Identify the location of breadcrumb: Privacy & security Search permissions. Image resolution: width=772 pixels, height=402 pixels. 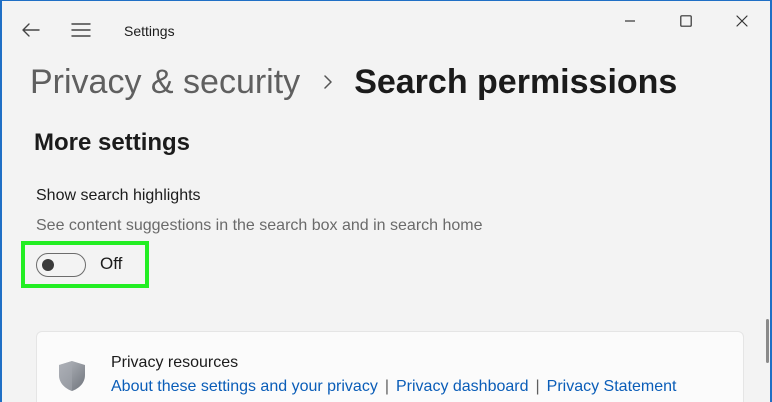
(353, 82).